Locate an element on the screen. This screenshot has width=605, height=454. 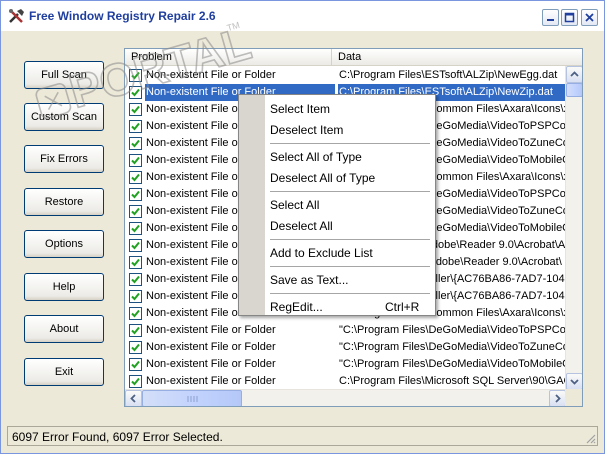
minimize-icon is located at coordinates (550, 20).